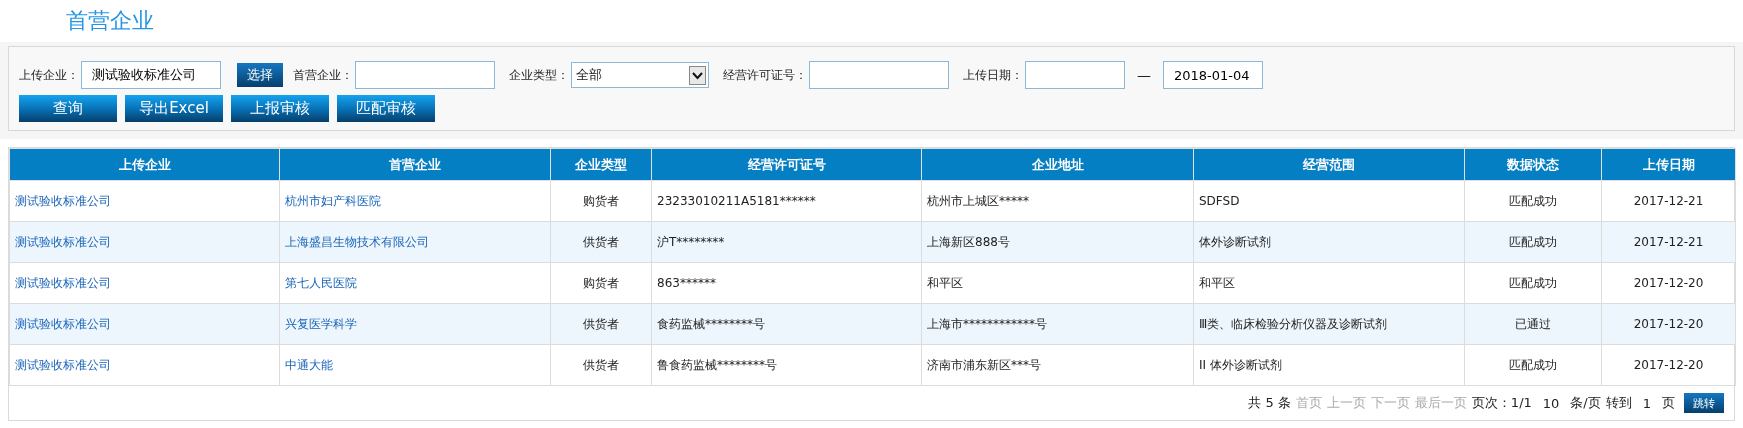 The image size is (1743, 428). I want to click on page-info: 页次：1/1, so click(1501, 403).